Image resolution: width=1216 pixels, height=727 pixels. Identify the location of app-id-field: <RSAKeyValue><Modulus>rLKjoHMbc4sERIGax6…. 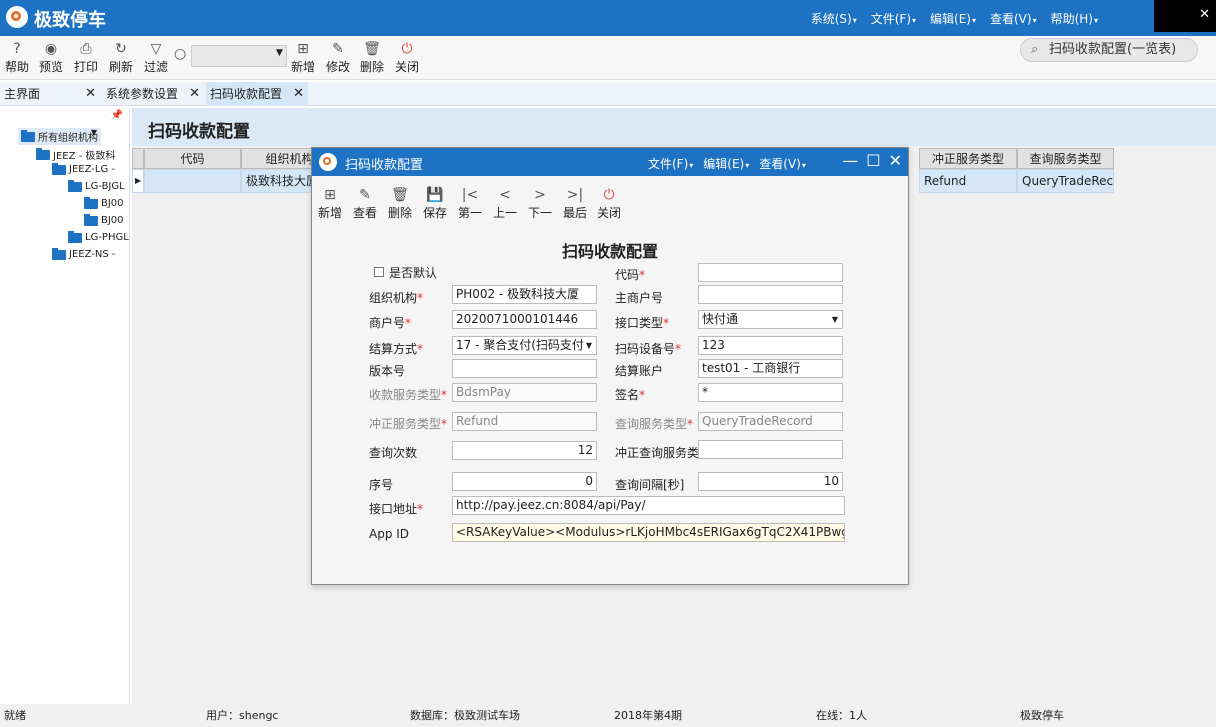
(648, 532).